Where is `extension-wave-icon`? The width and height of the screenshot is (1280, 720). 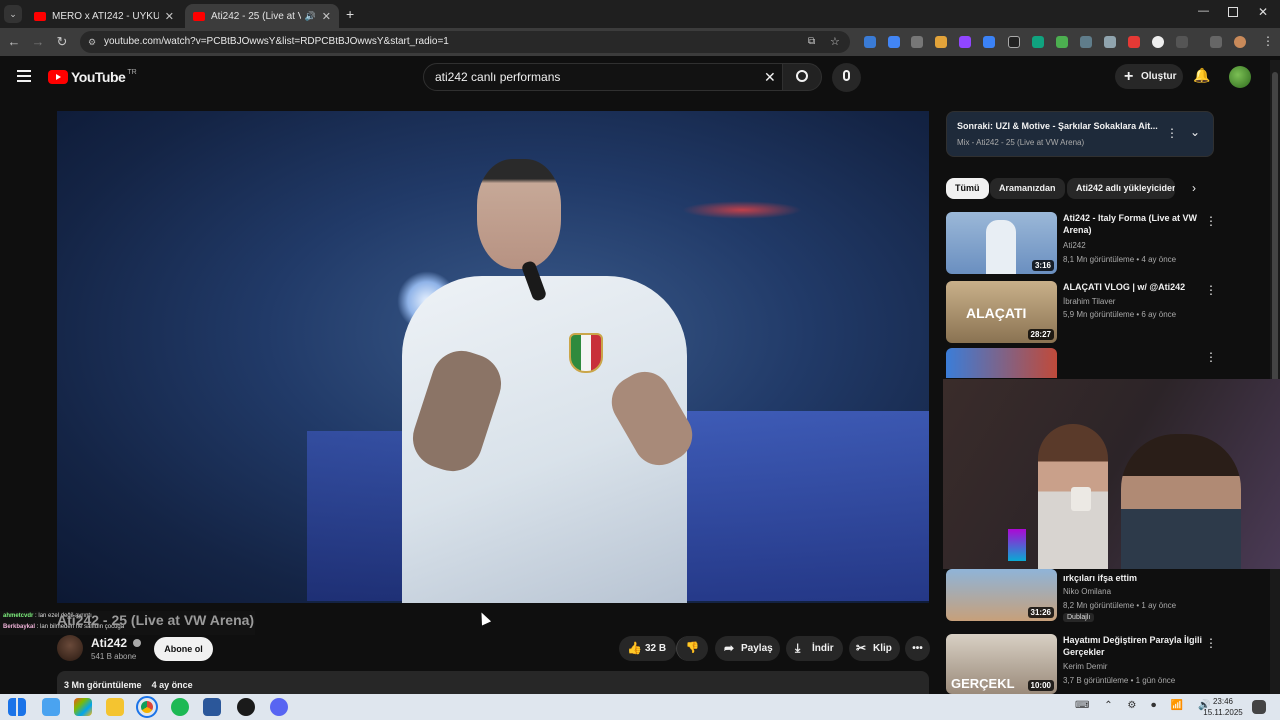 extension-wave-icon is located at coordinates (989, 42).